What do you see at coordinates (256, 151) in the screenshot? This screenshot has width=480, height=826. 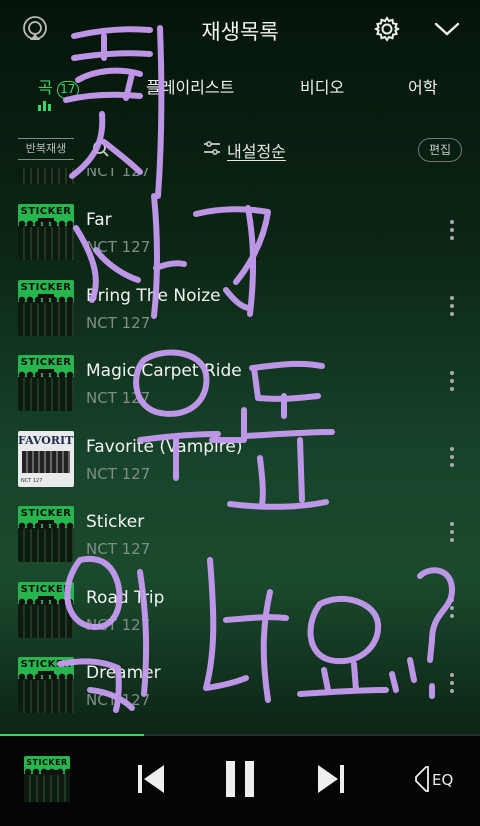 I see `sort-label: 내설정순` at bounding box center [256, 151].